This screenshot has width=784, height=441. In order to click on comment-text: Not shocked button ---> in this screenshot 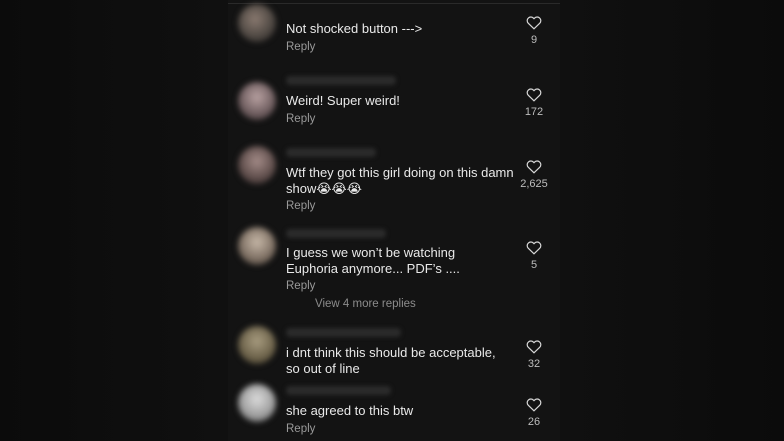, I will do `click(354, 28)`.